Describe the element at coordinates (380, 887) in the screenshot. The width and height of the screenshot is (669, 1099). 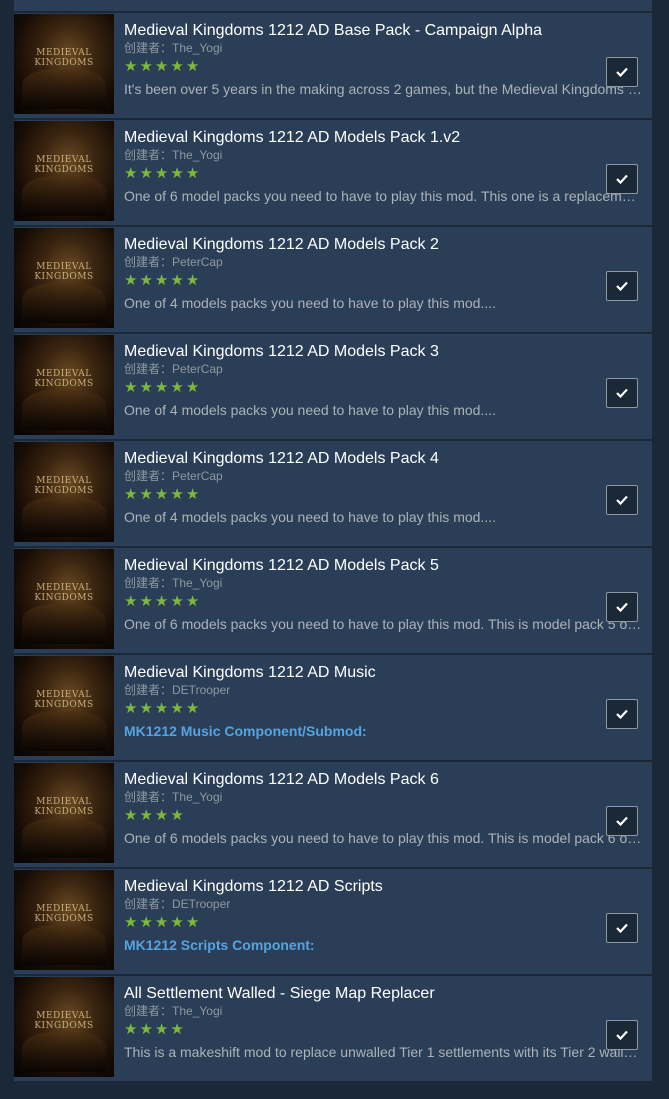
I see `item-title: Medieval Kingdoms 1212 AD Scripts` at that location.